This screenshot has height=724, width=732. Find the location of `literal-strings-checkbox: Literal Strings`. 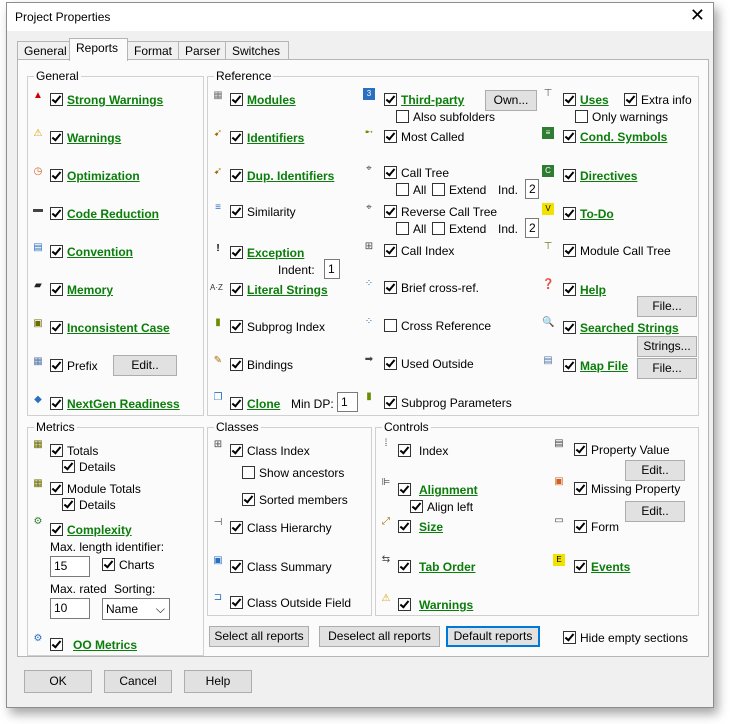

literal-strings-checkbox: Literal Strings is located at coordinates (279, 290).